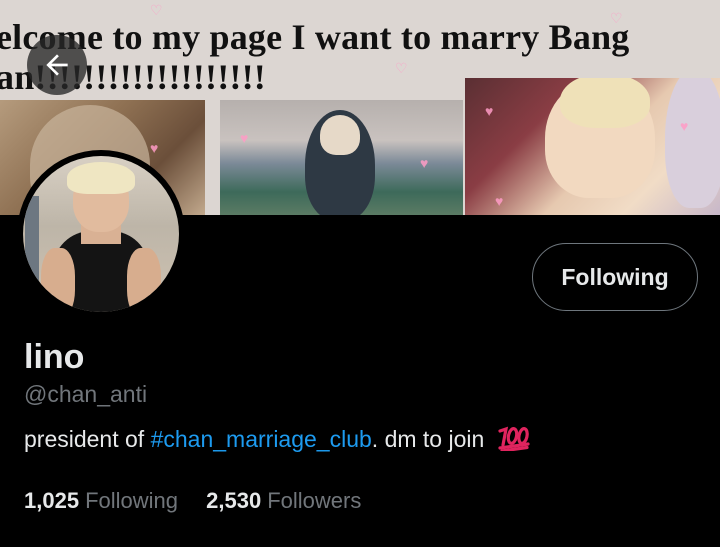 The width and height of the screenshot is (720, 547). Describe the element at coordinates (133, 77) in the screenshot. I see `banner-caption-line2: an!!!!!!!!!!!!!!!!!!!` at that location.